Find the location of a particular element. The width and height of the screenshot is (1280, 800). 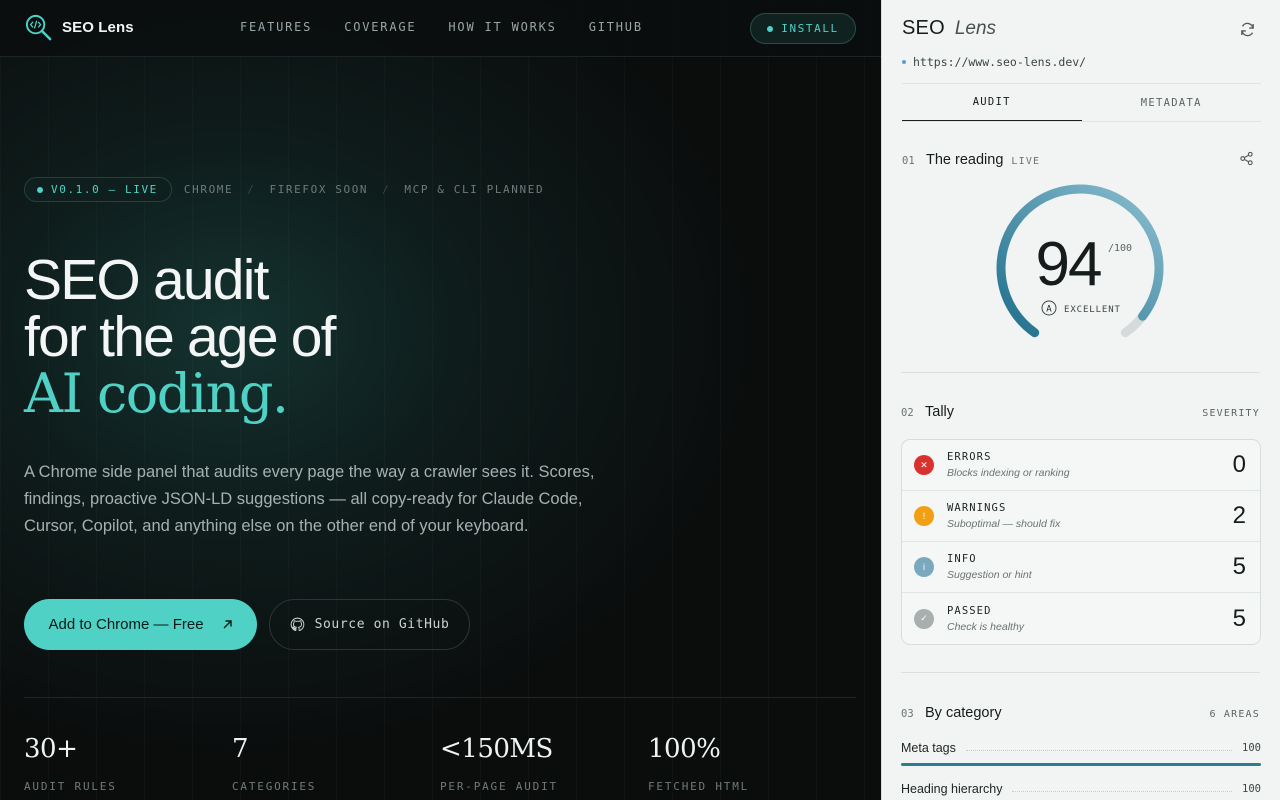

current-url: https://www.seo-lens.dev/ is located at coordinates (994, 62).